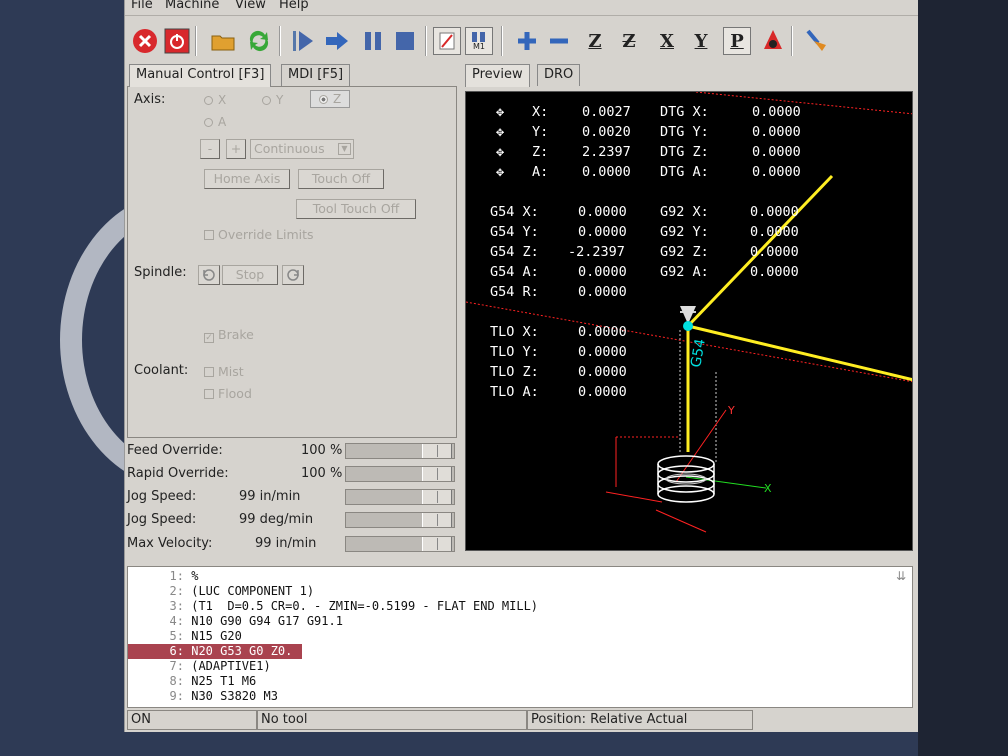 The height and width of the screenshot is (756, 1008). Describe the element at coordinates (341, 179) in the screenshot. I see `touch-off-button: Touch Off` at that location.